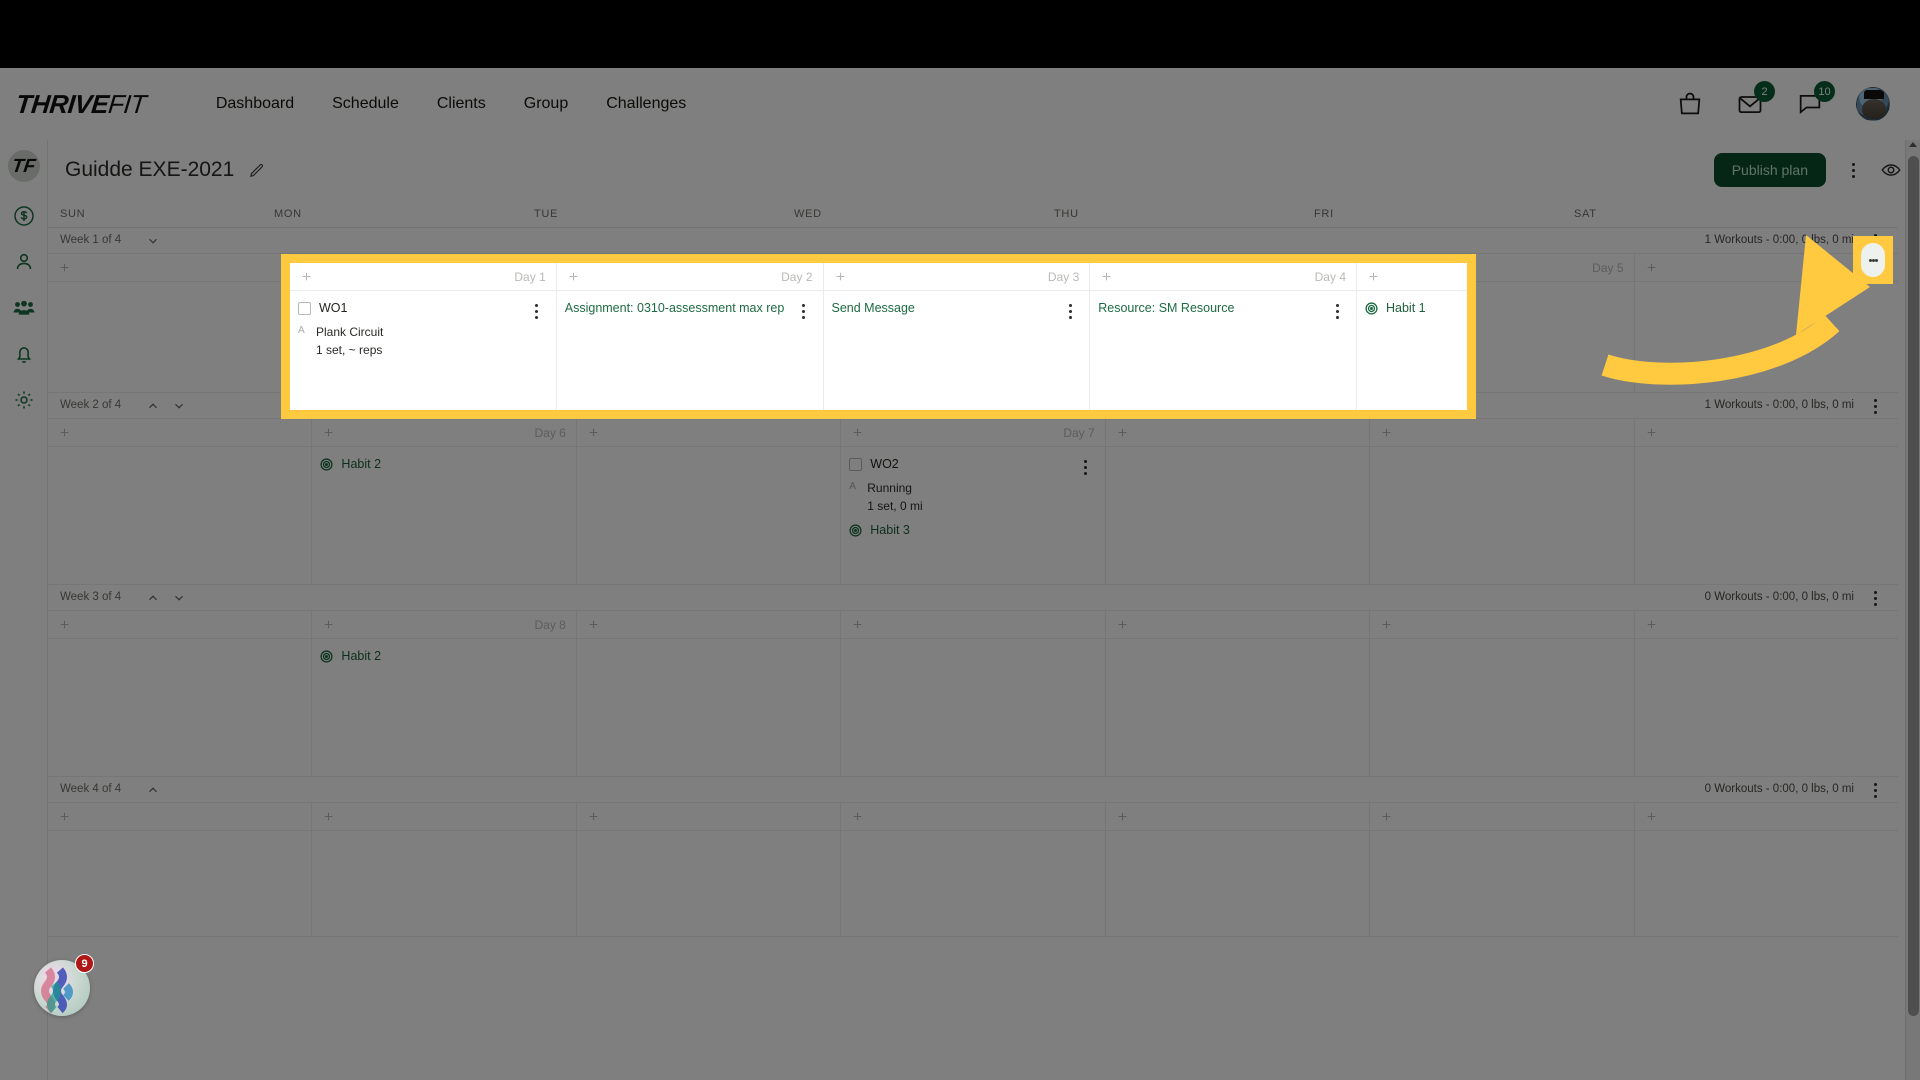 The height and width of the screenshot is (1080, 1920). Describe the element at coordinates (64, 985) in the screenshot. I see `waves-widget-icon: 9` at that location.